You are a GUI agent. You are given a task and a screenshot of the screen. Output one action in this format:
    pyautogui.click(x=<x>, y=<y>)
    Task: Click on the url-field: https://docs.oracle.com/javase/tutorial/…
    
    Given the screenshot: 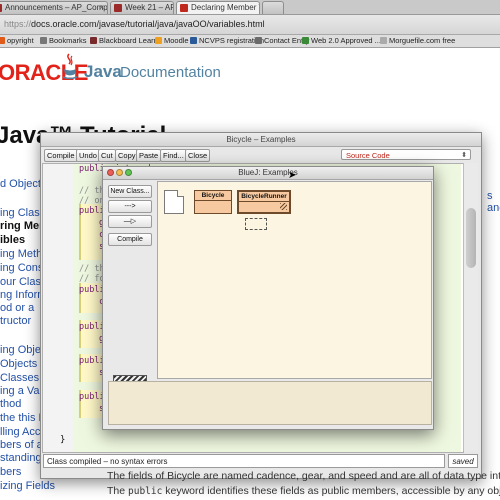 What is the action you would take?
    pyautogui.click(x=250, y=24)
    